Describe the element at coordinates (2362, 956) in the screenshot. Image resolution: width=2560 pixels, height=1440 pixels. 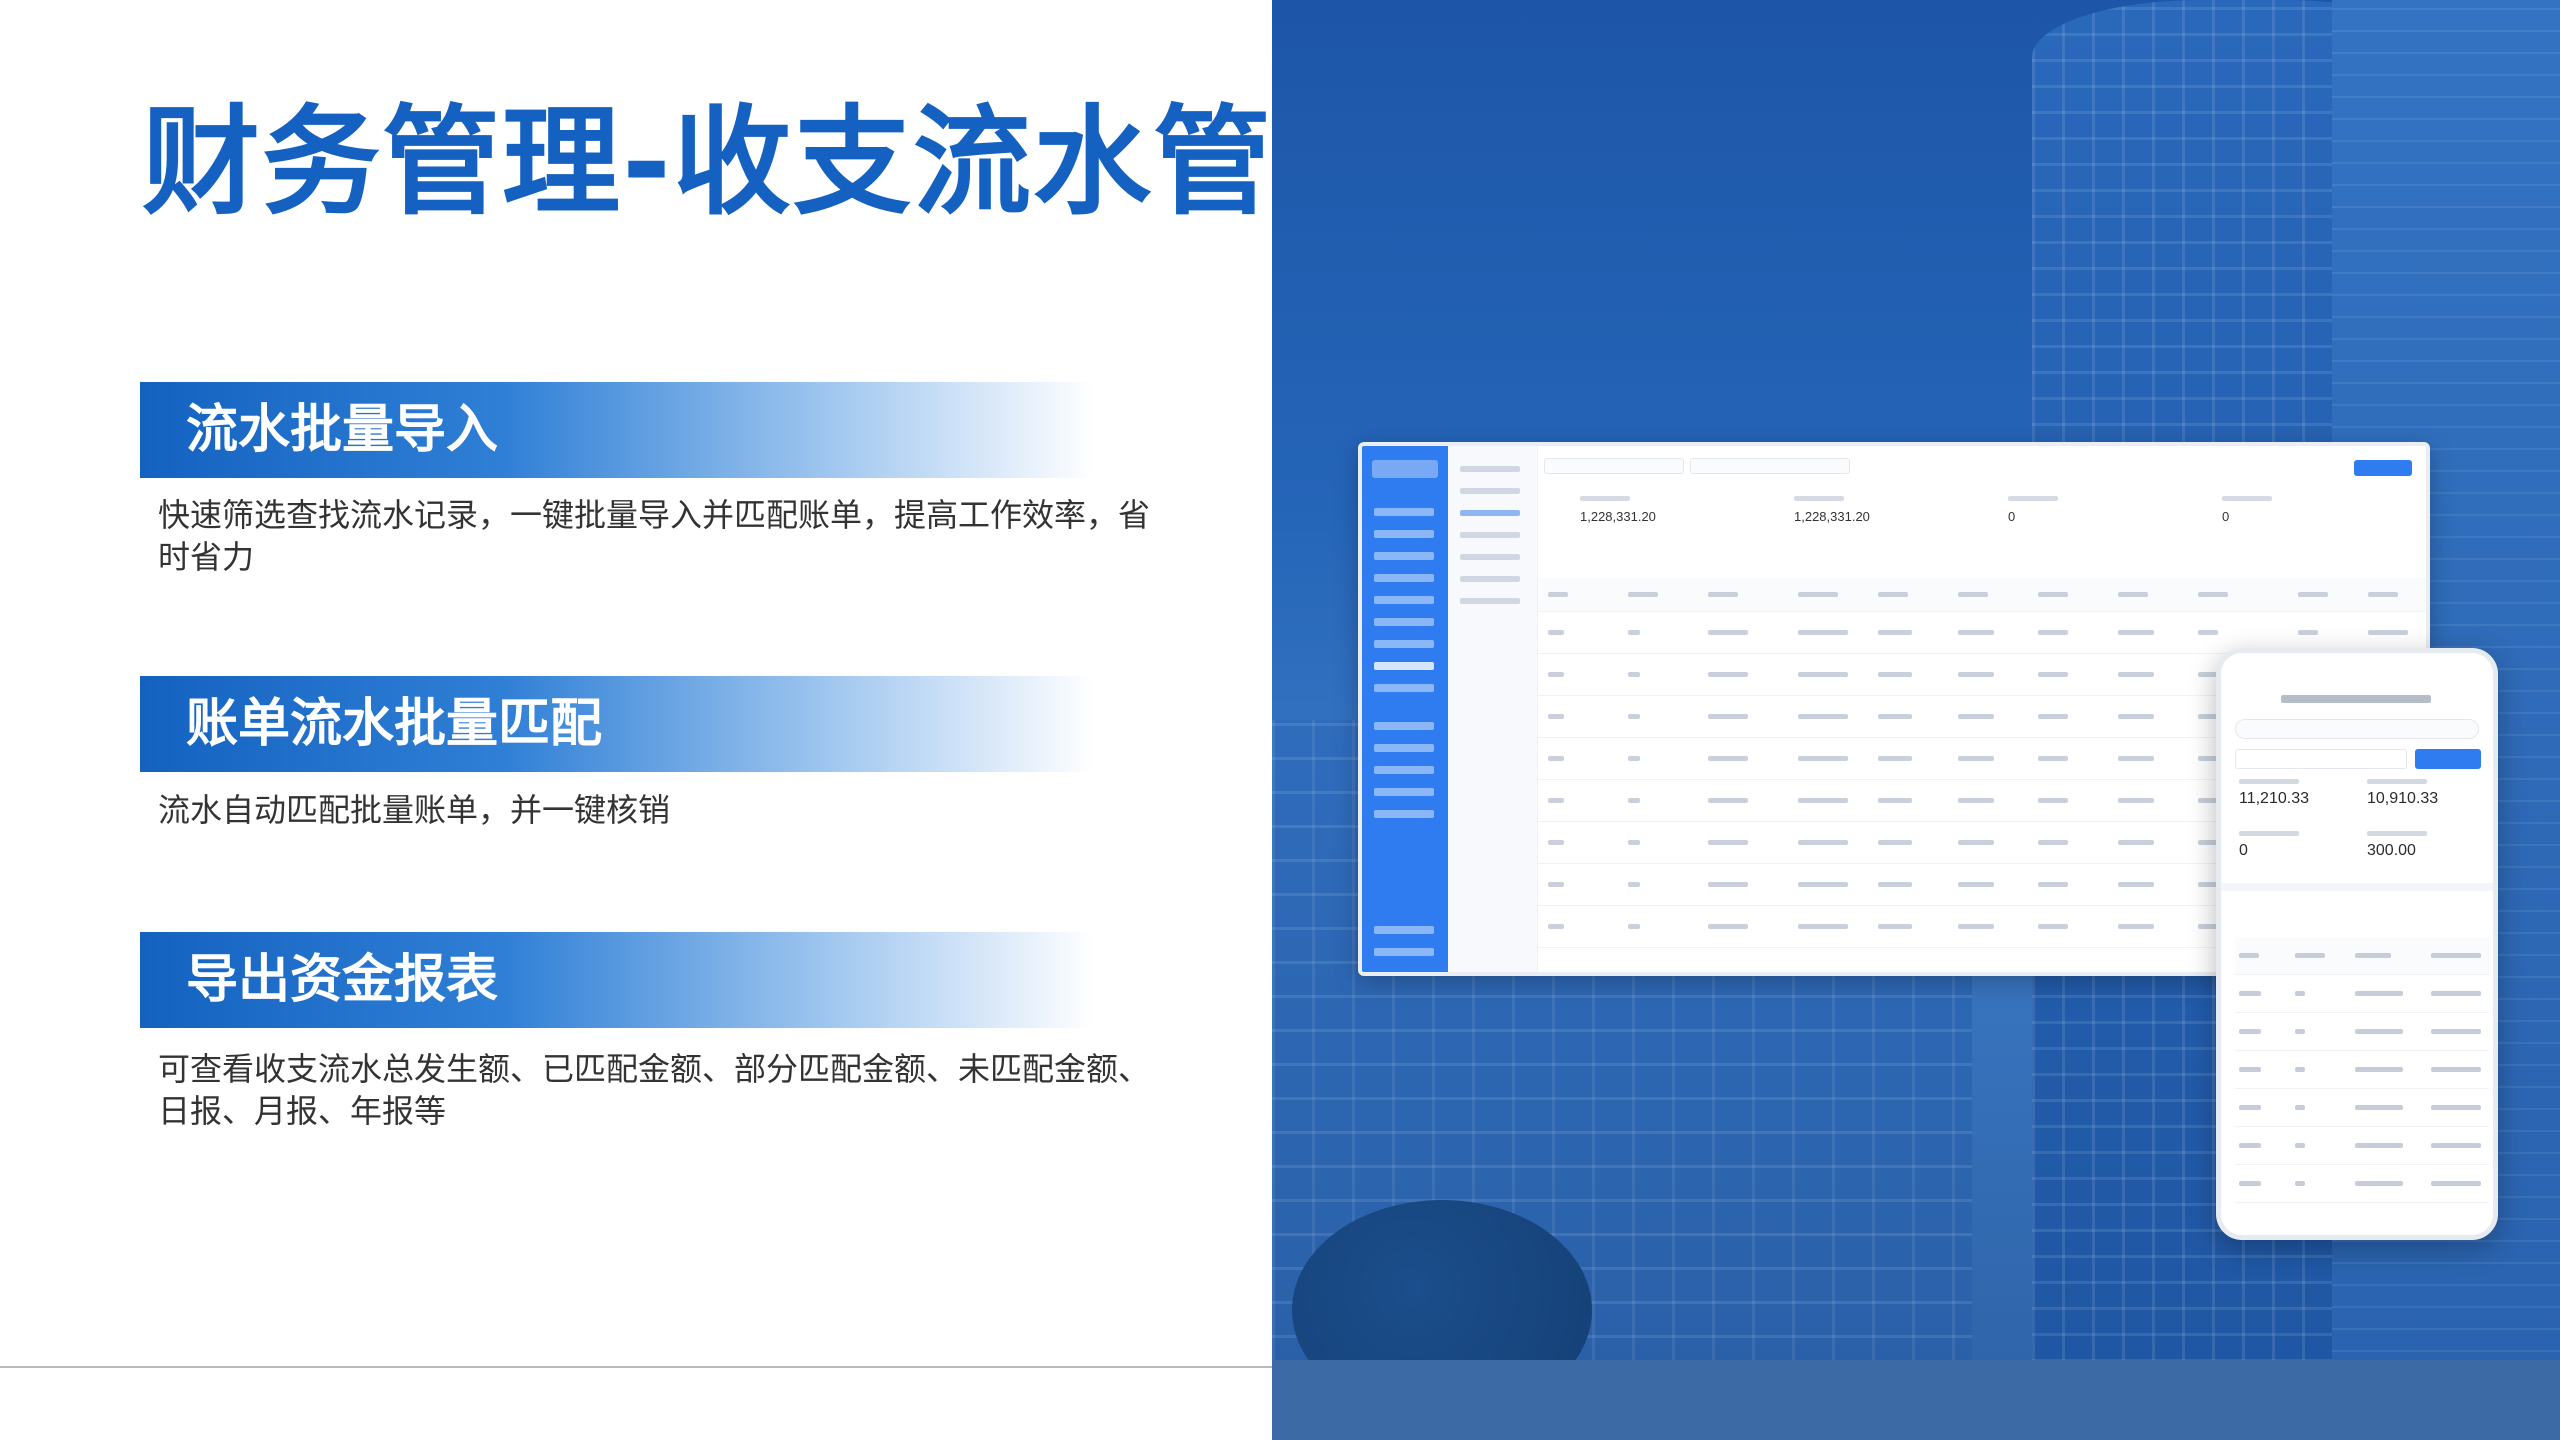
I see `phone-table-header` at that location.